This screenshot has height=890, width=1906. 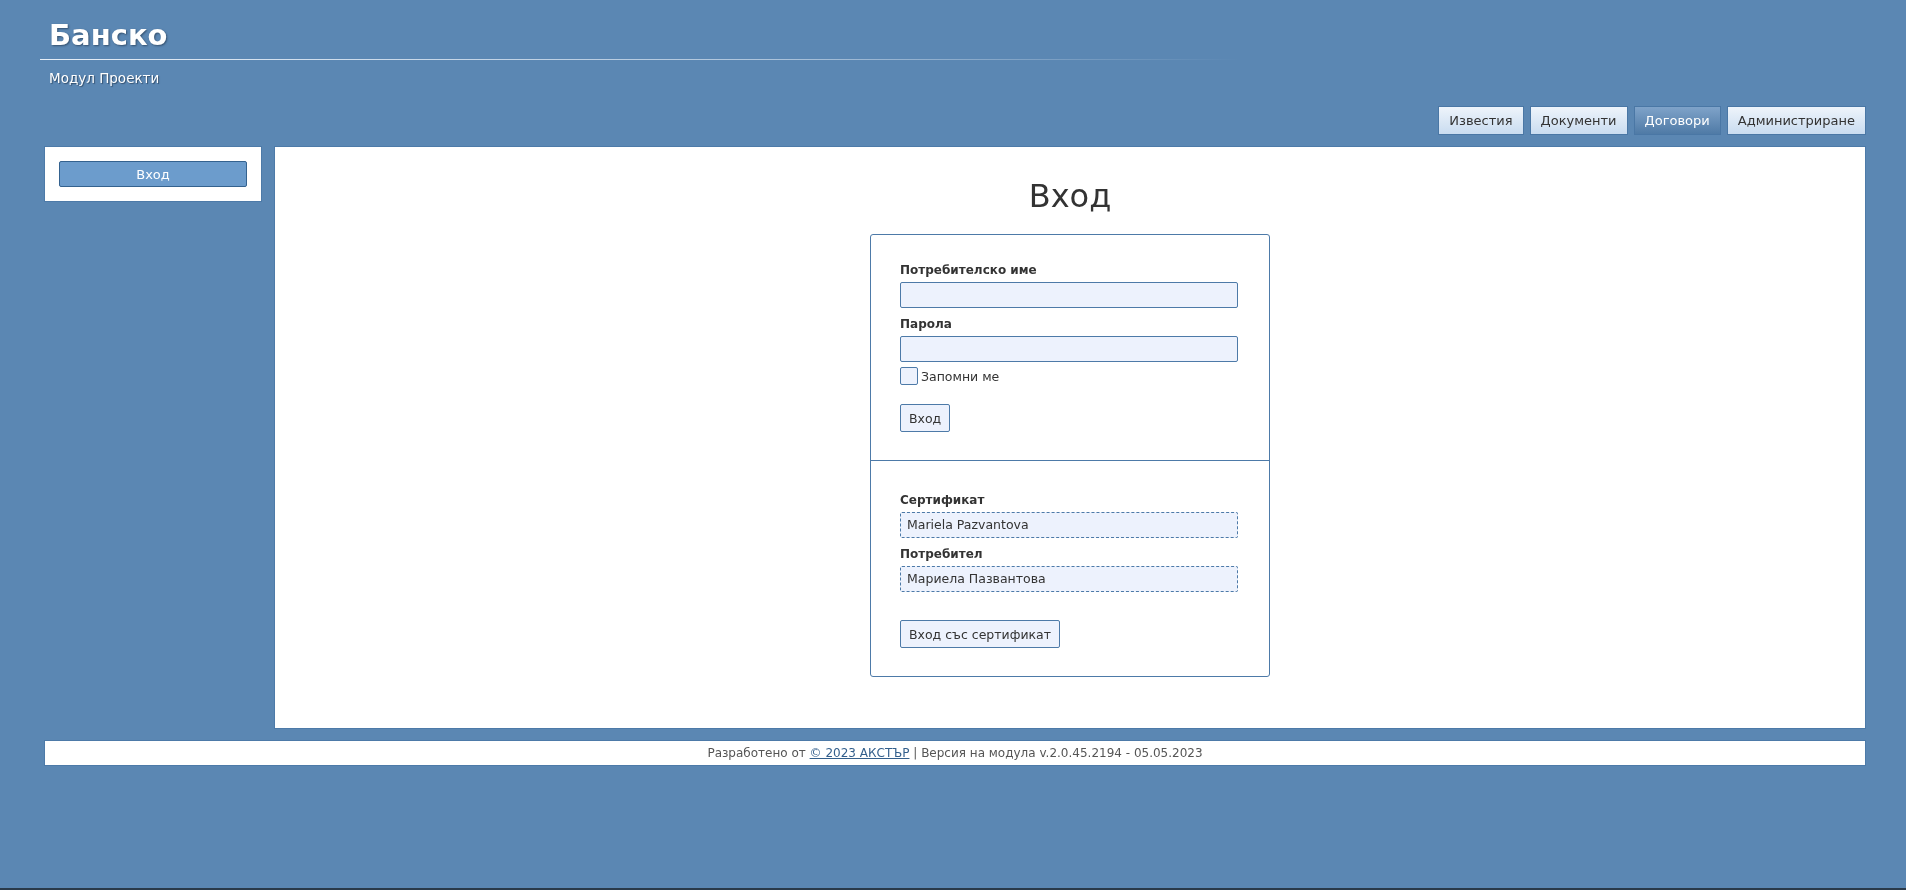 I want to click on certificate-field: Mariela Pazvantova, so click(x=1069, y=525).